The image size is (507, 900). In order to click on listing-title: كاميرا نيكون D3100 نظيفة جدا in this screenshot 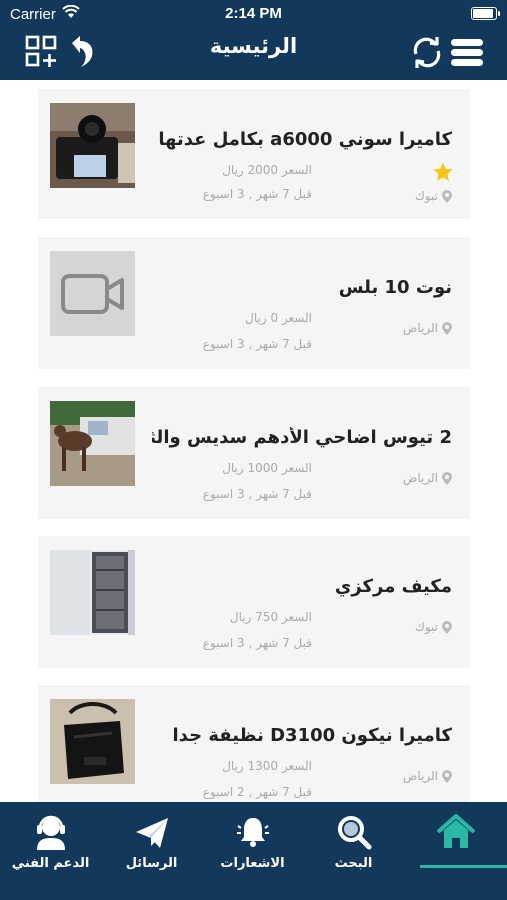, I will do `click(312, 735)`.